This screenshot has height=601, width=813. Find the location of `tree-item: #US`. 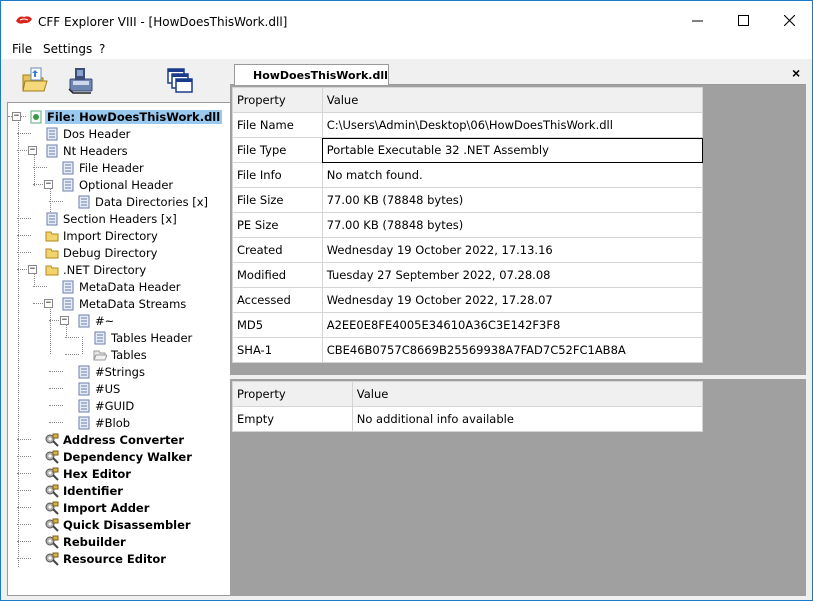

tree-item: #US is located at coordinates (99, 388).